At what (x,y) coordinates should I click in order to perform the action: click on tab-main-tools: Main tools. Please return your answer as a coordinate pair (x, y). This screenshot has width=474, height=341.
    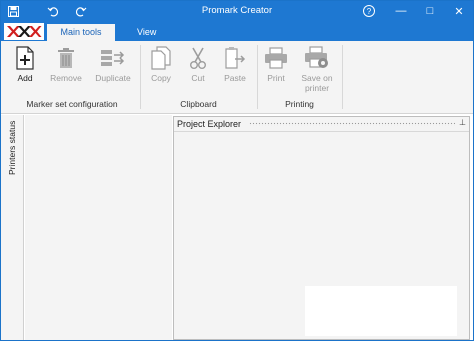
    Looking at the image, I should click on (81, 32).